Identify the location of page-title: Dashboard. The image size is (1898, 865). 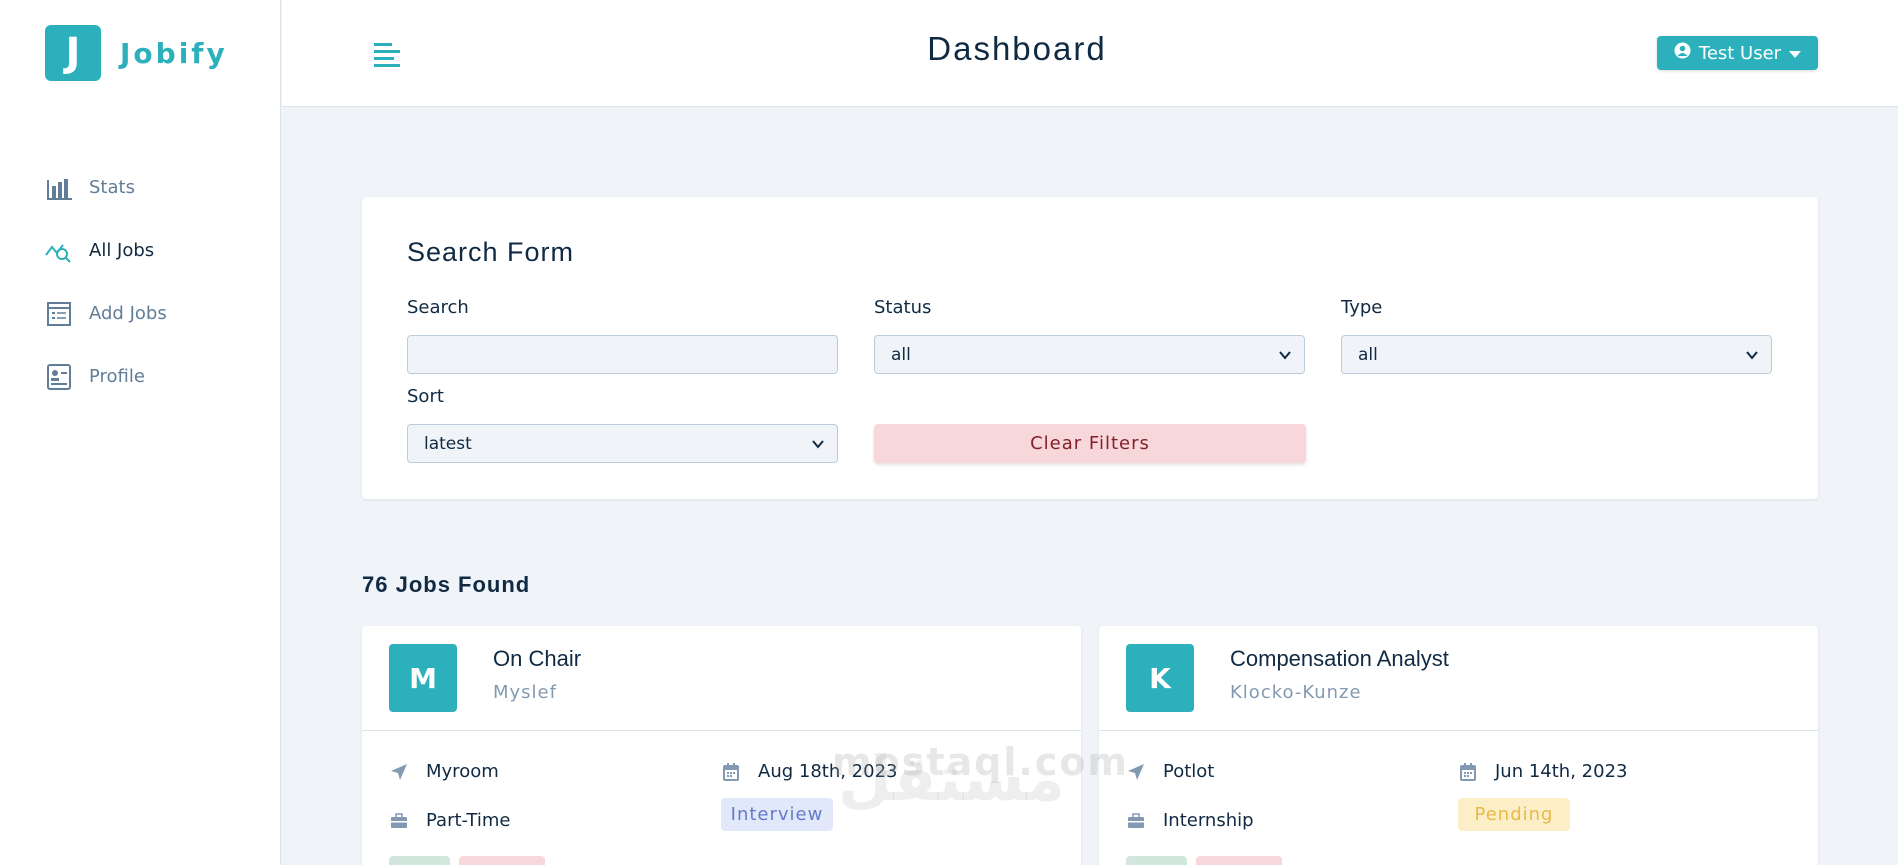
(1017, 48).